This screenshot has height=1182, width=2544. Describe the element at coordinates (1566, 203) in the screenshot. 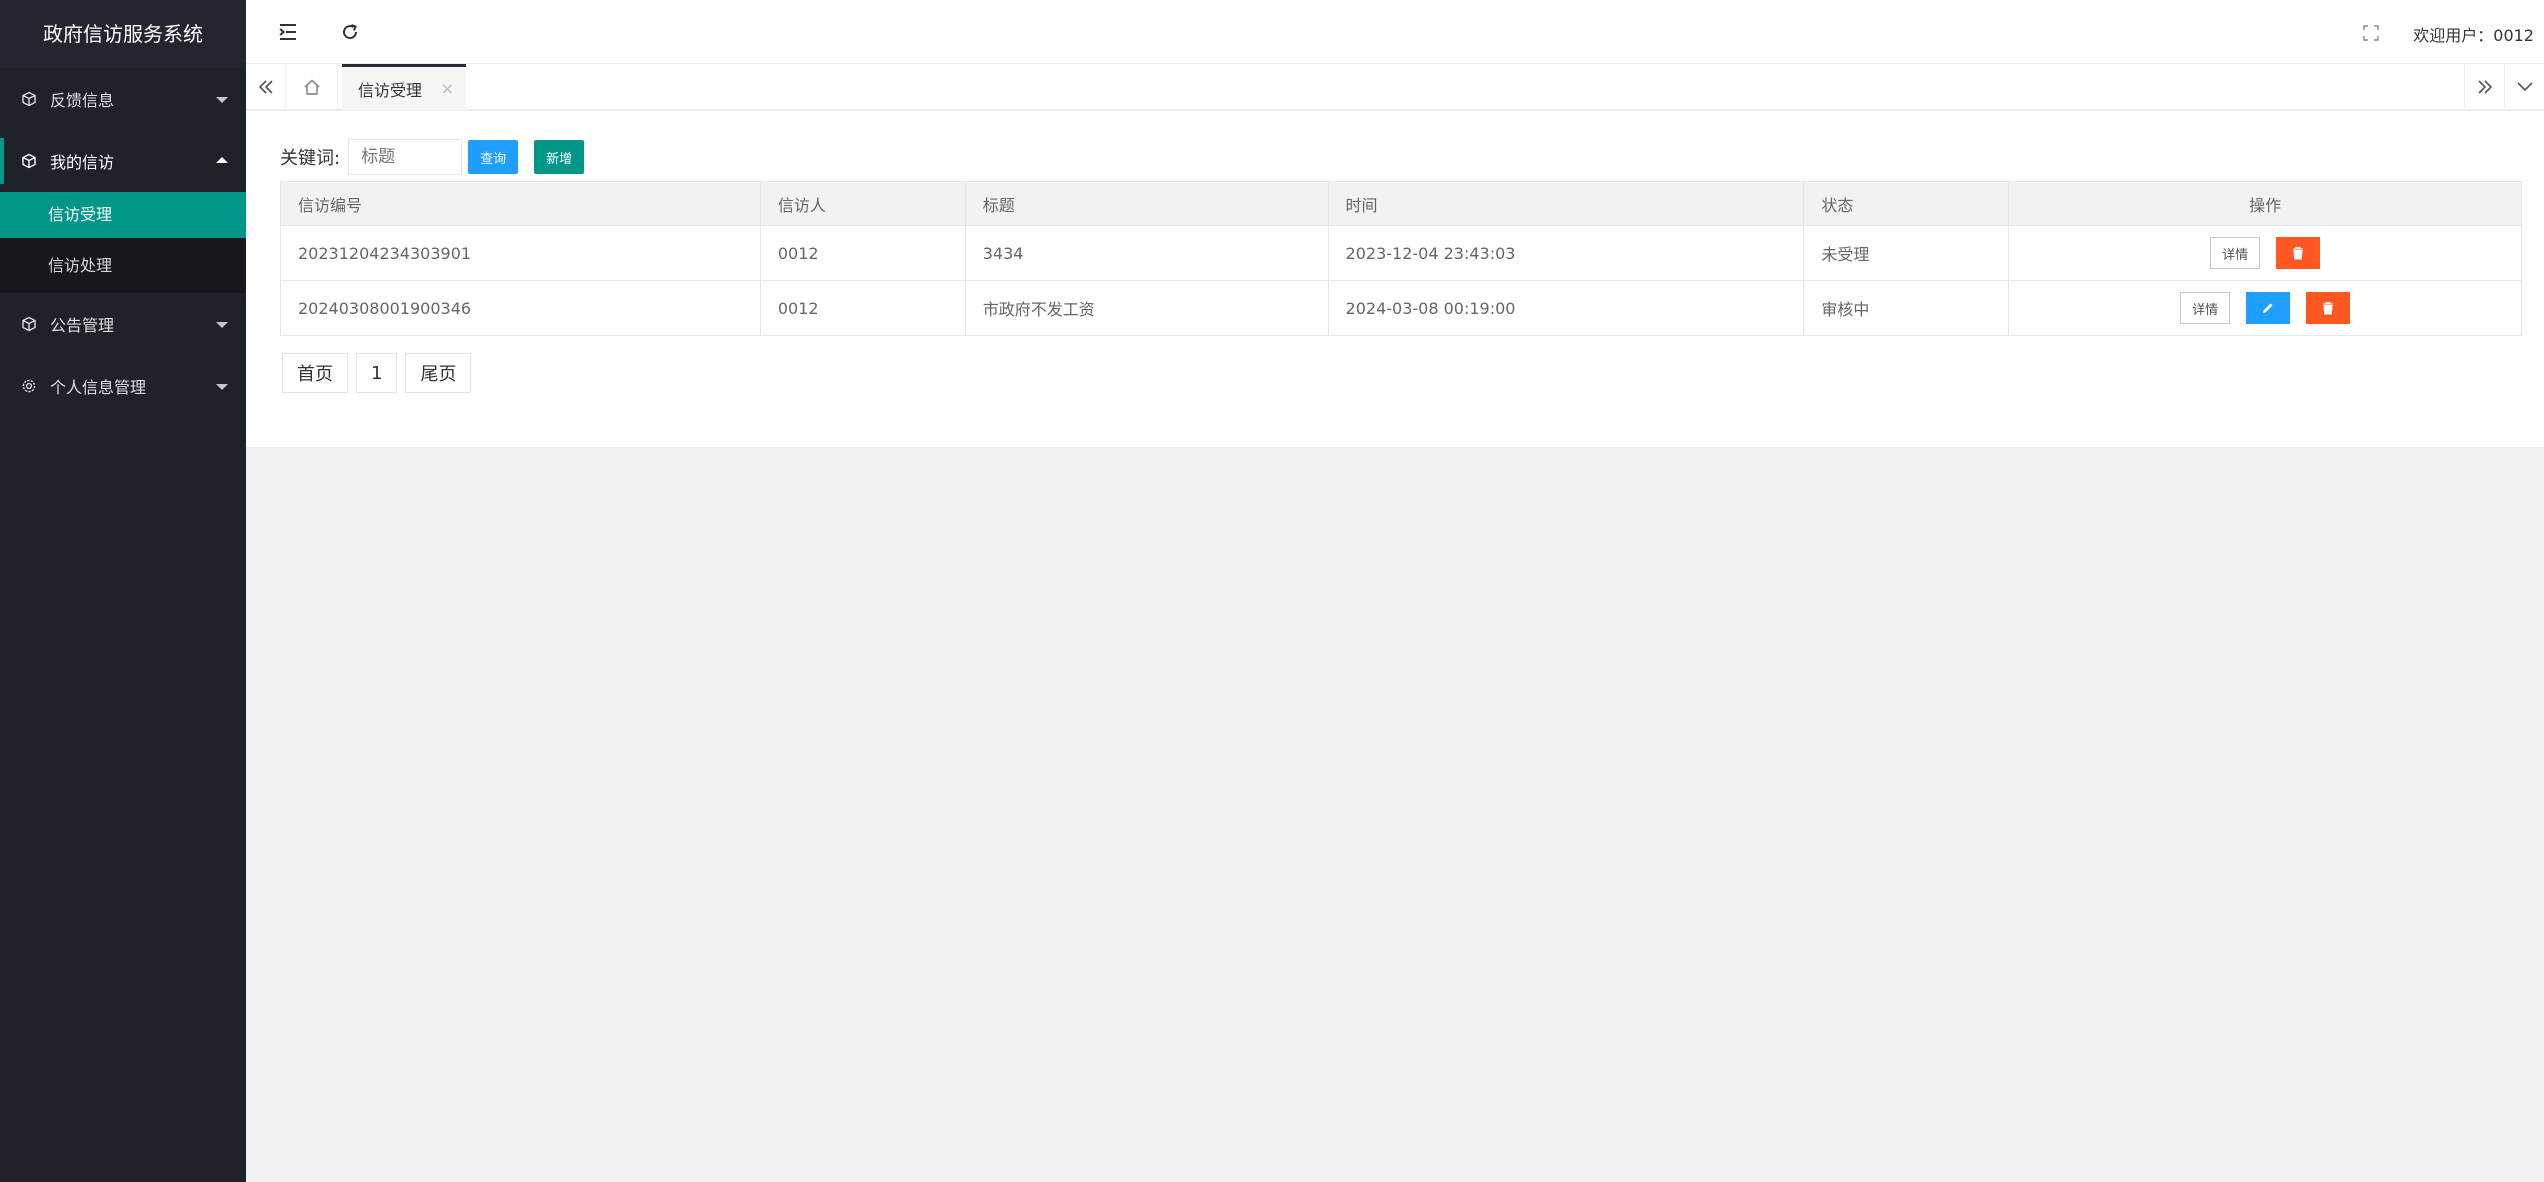

I see `column-header-time: 时间` at that location.